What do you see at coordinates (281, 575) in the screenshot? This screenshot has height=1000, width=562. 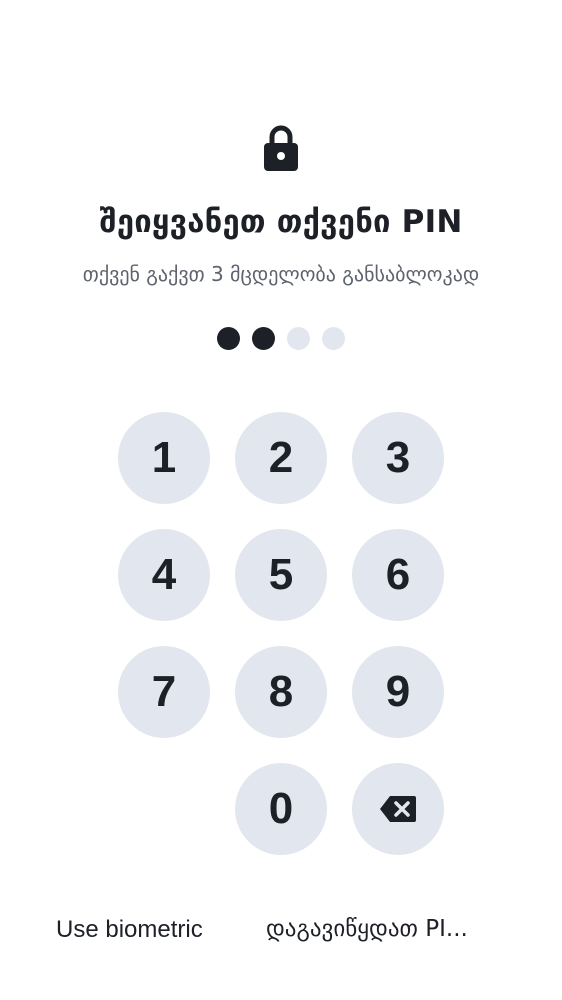 I see `keypad-key-5: 5` at bounding box center [281, 575].